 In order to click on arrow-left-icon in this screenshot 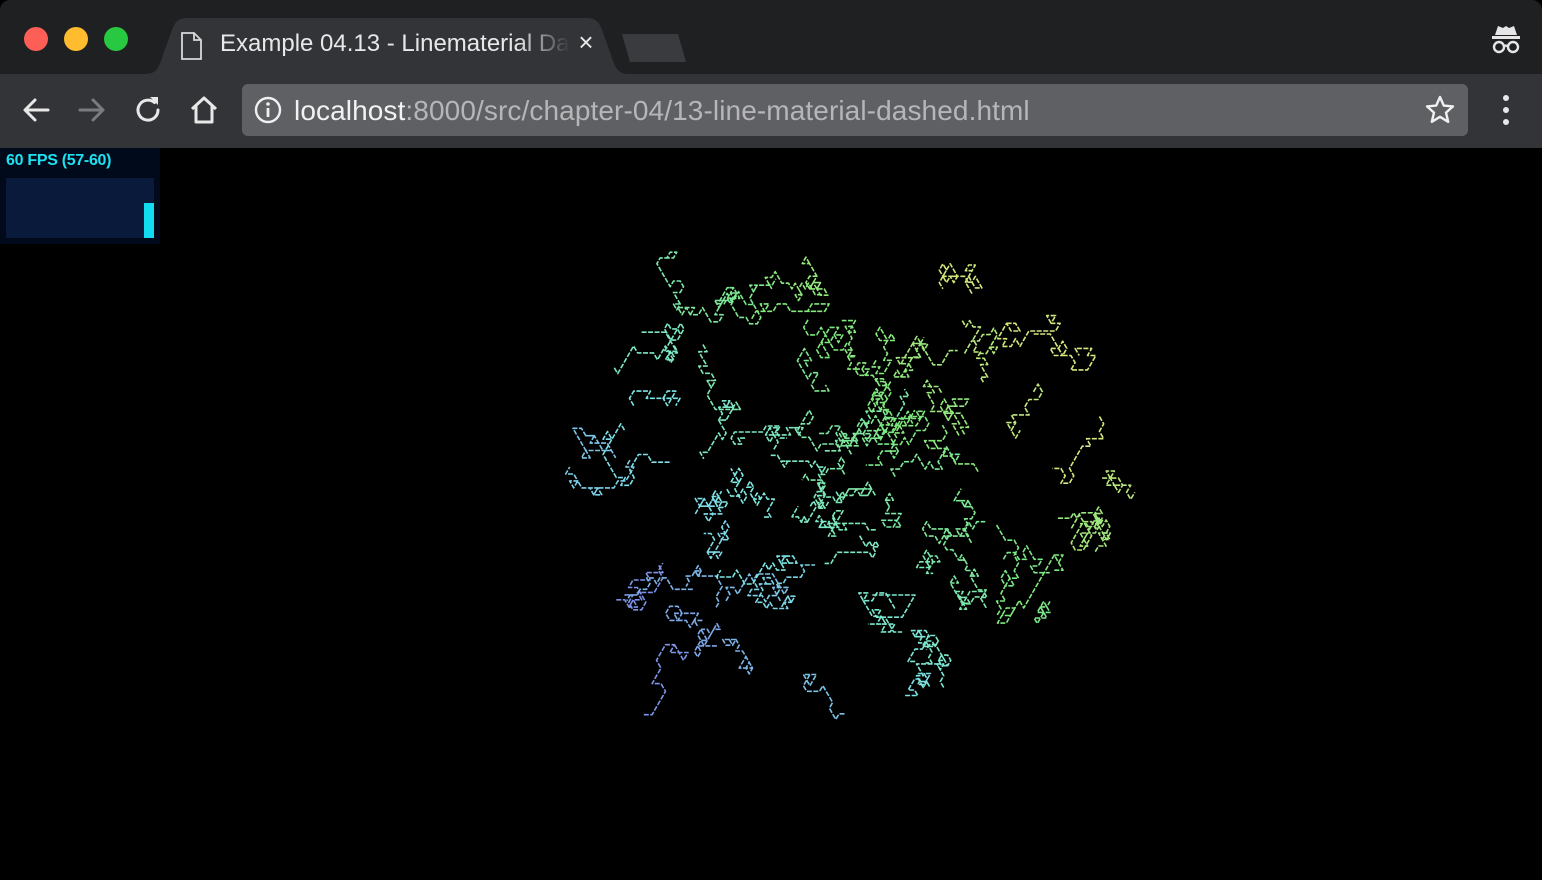, I will do `click(36, 110)`.